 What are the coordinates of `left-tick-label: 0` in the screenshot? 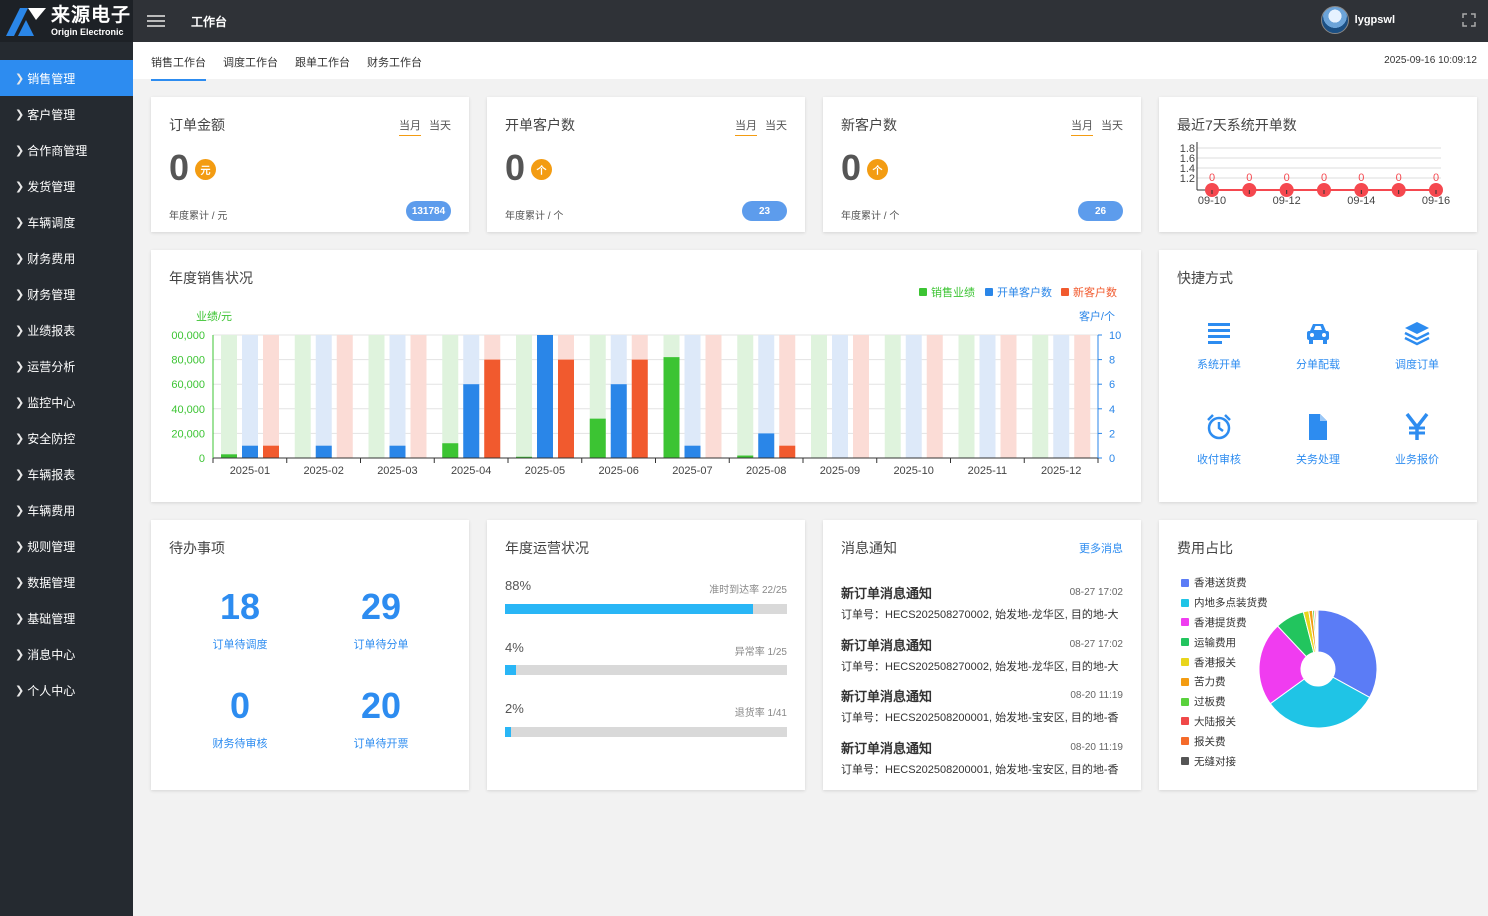 It's located at (202, 459).